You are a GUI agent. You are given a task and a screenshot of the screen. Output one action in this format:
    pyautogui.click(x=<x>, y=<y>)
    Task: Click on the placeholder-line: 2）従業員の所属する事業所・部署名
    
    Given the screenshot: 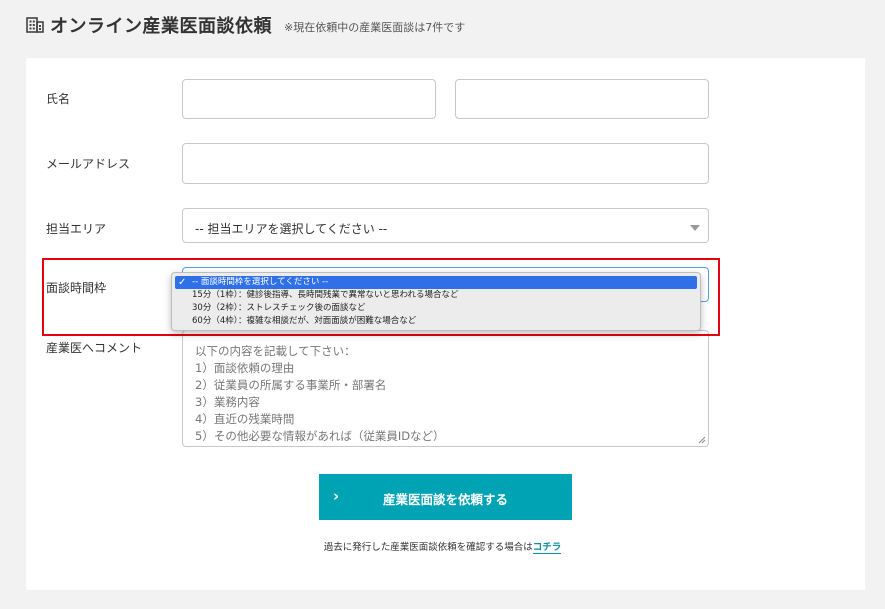 What is the action you would take?
    pyautogui.click(x=291, y=385)
    